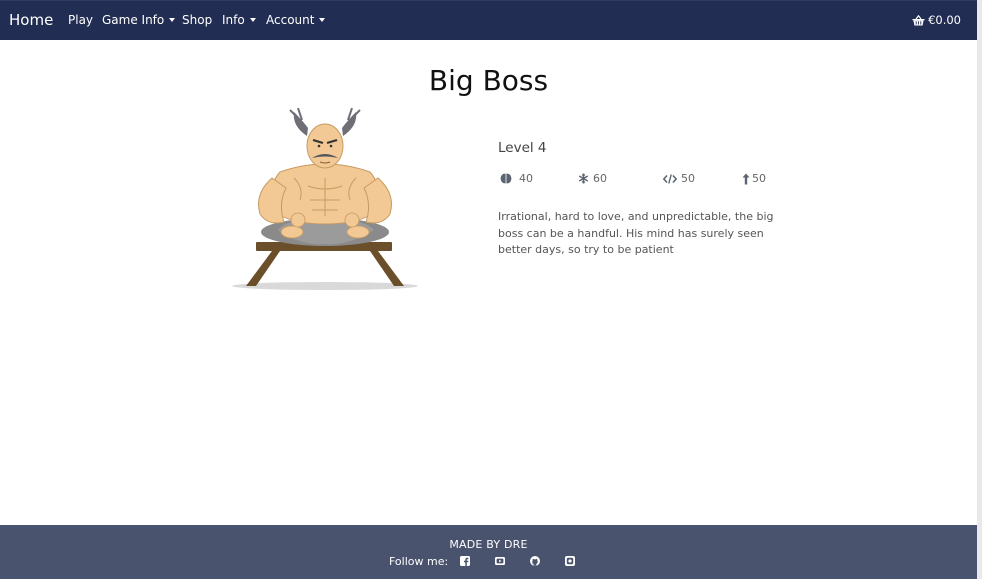 Image resolution: width=982 pixels, height=579 pixels. I want to click on home-link: Home, so click(31, 20).